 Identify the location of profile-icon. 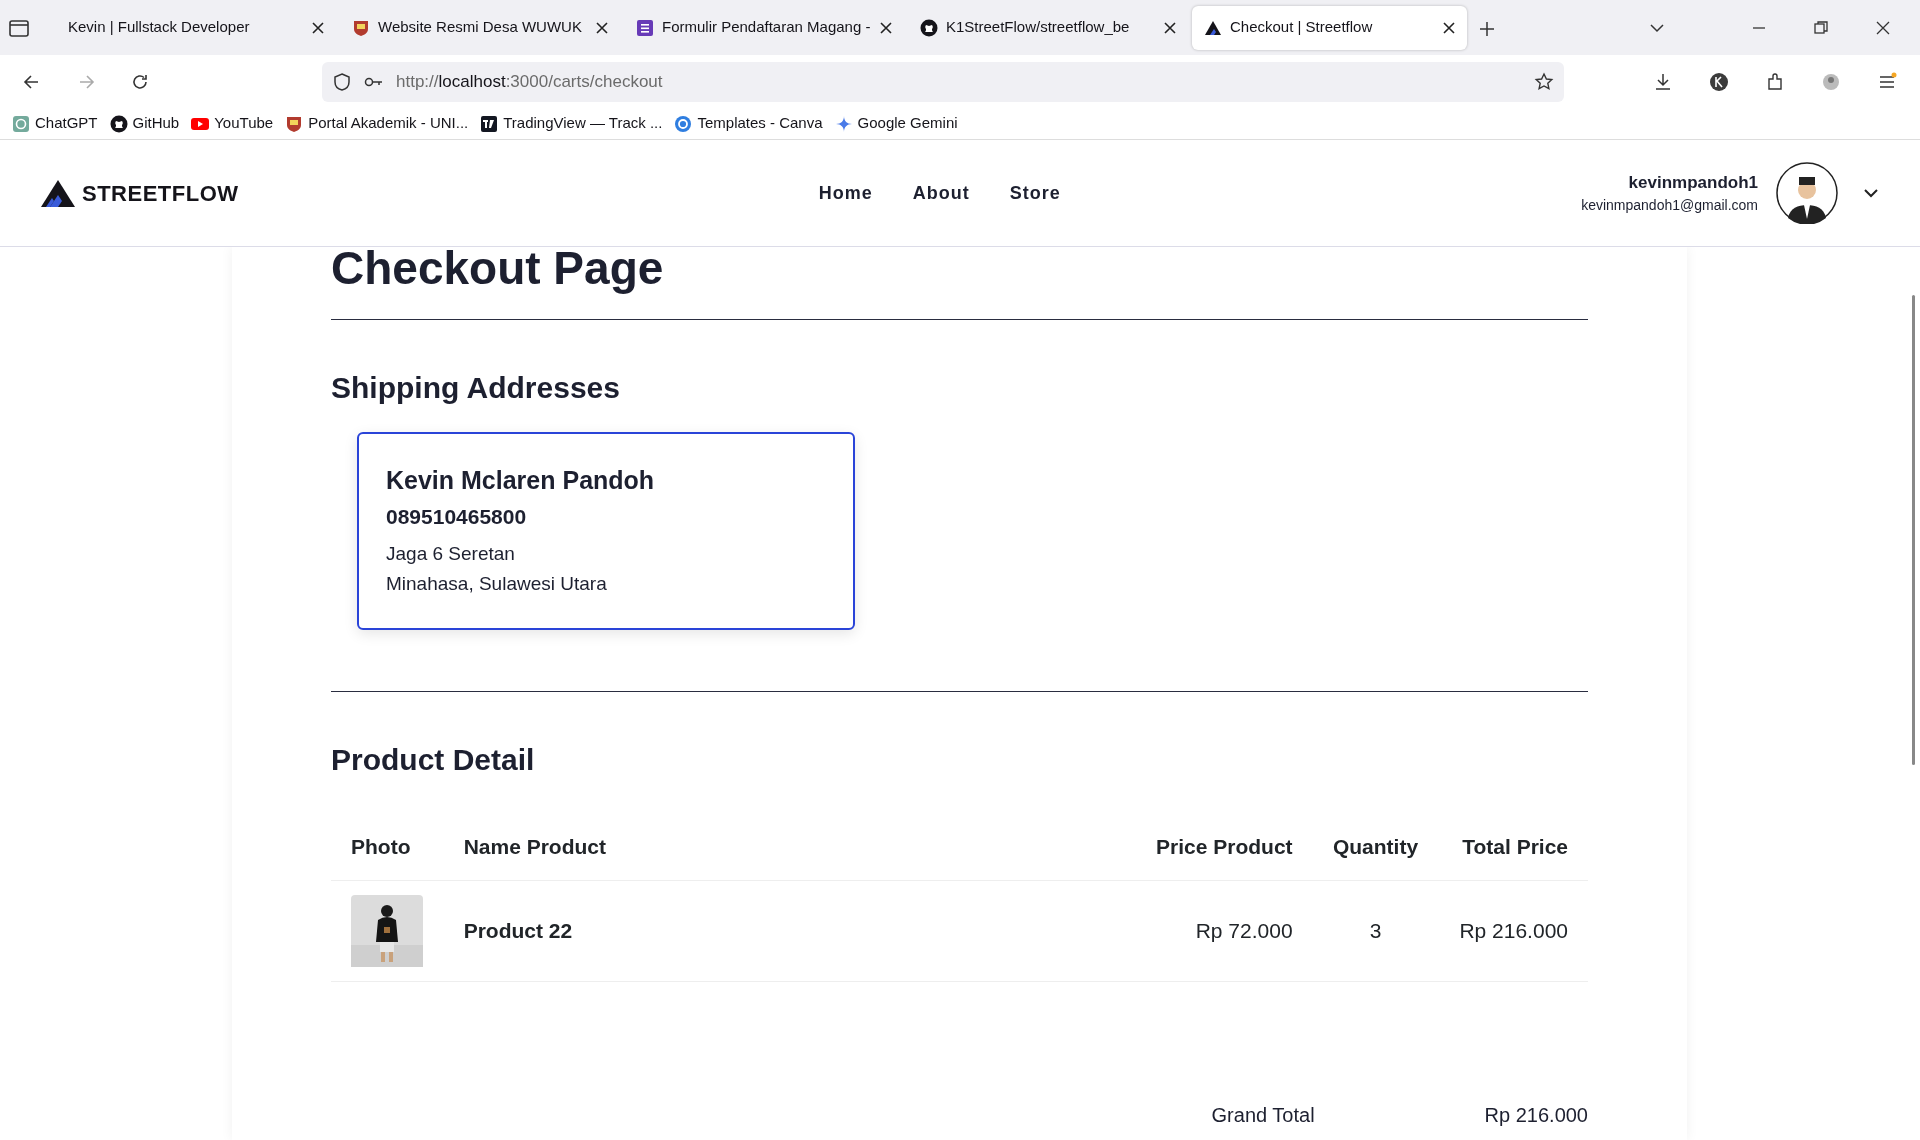
(1719, 81).